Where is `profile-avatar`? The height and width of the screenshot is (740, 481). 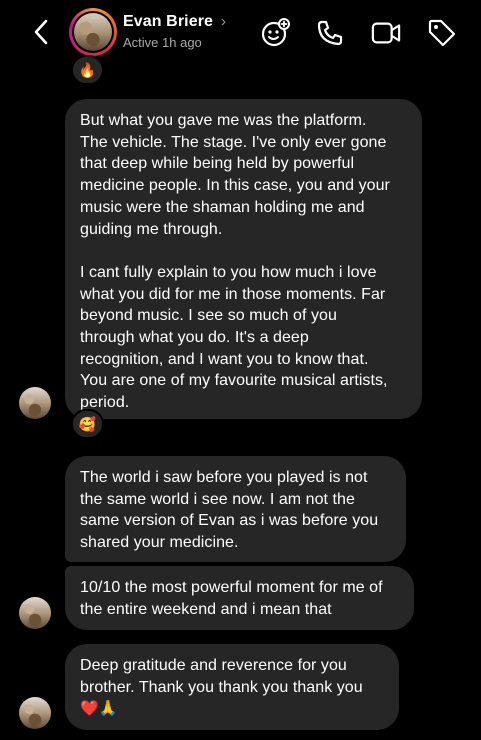
profile-avatar is located at coordinates (93, 32).